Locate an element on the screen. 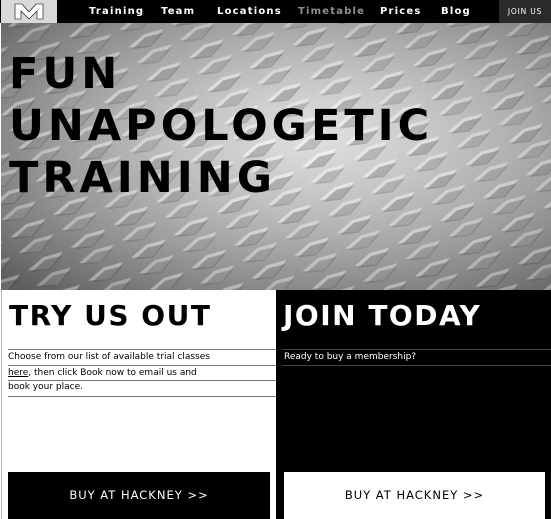 Image resolution: width=551 pixels, height=519 pixels. buy-at-hackney-membership-button: BUY AT HACKNEY >> is located at coordinates (414, 495).